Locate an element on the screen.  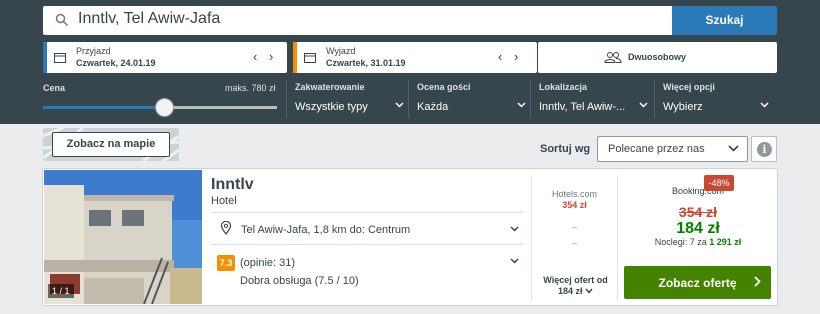
more-offers-link: Więcej ofert od 184 zł is located at coordinates (575, 286).